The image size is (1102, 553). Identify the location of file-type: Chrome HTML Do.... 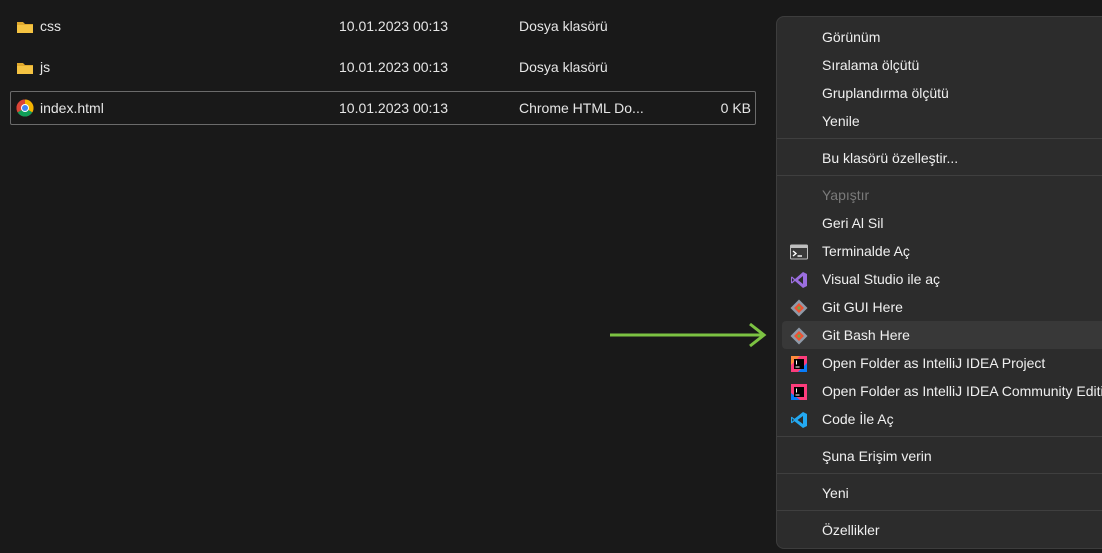
(581, 108).